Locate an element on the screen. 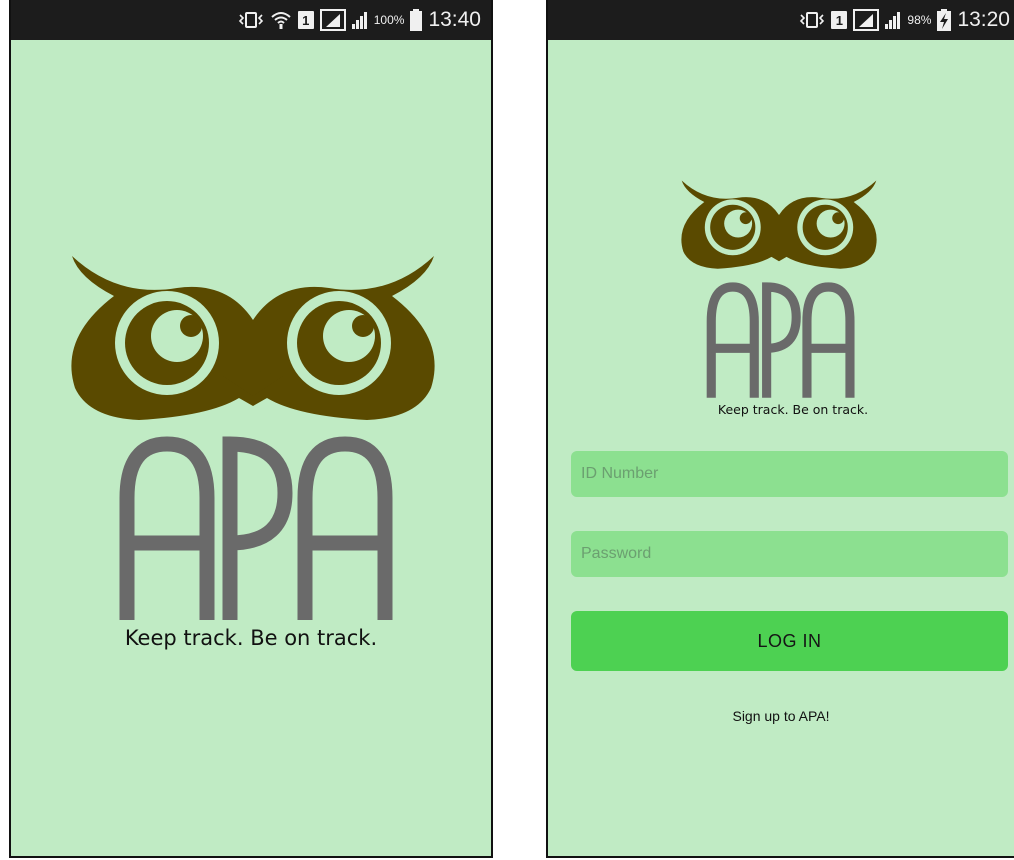  battery-icon is located at coordinates (416, 20).